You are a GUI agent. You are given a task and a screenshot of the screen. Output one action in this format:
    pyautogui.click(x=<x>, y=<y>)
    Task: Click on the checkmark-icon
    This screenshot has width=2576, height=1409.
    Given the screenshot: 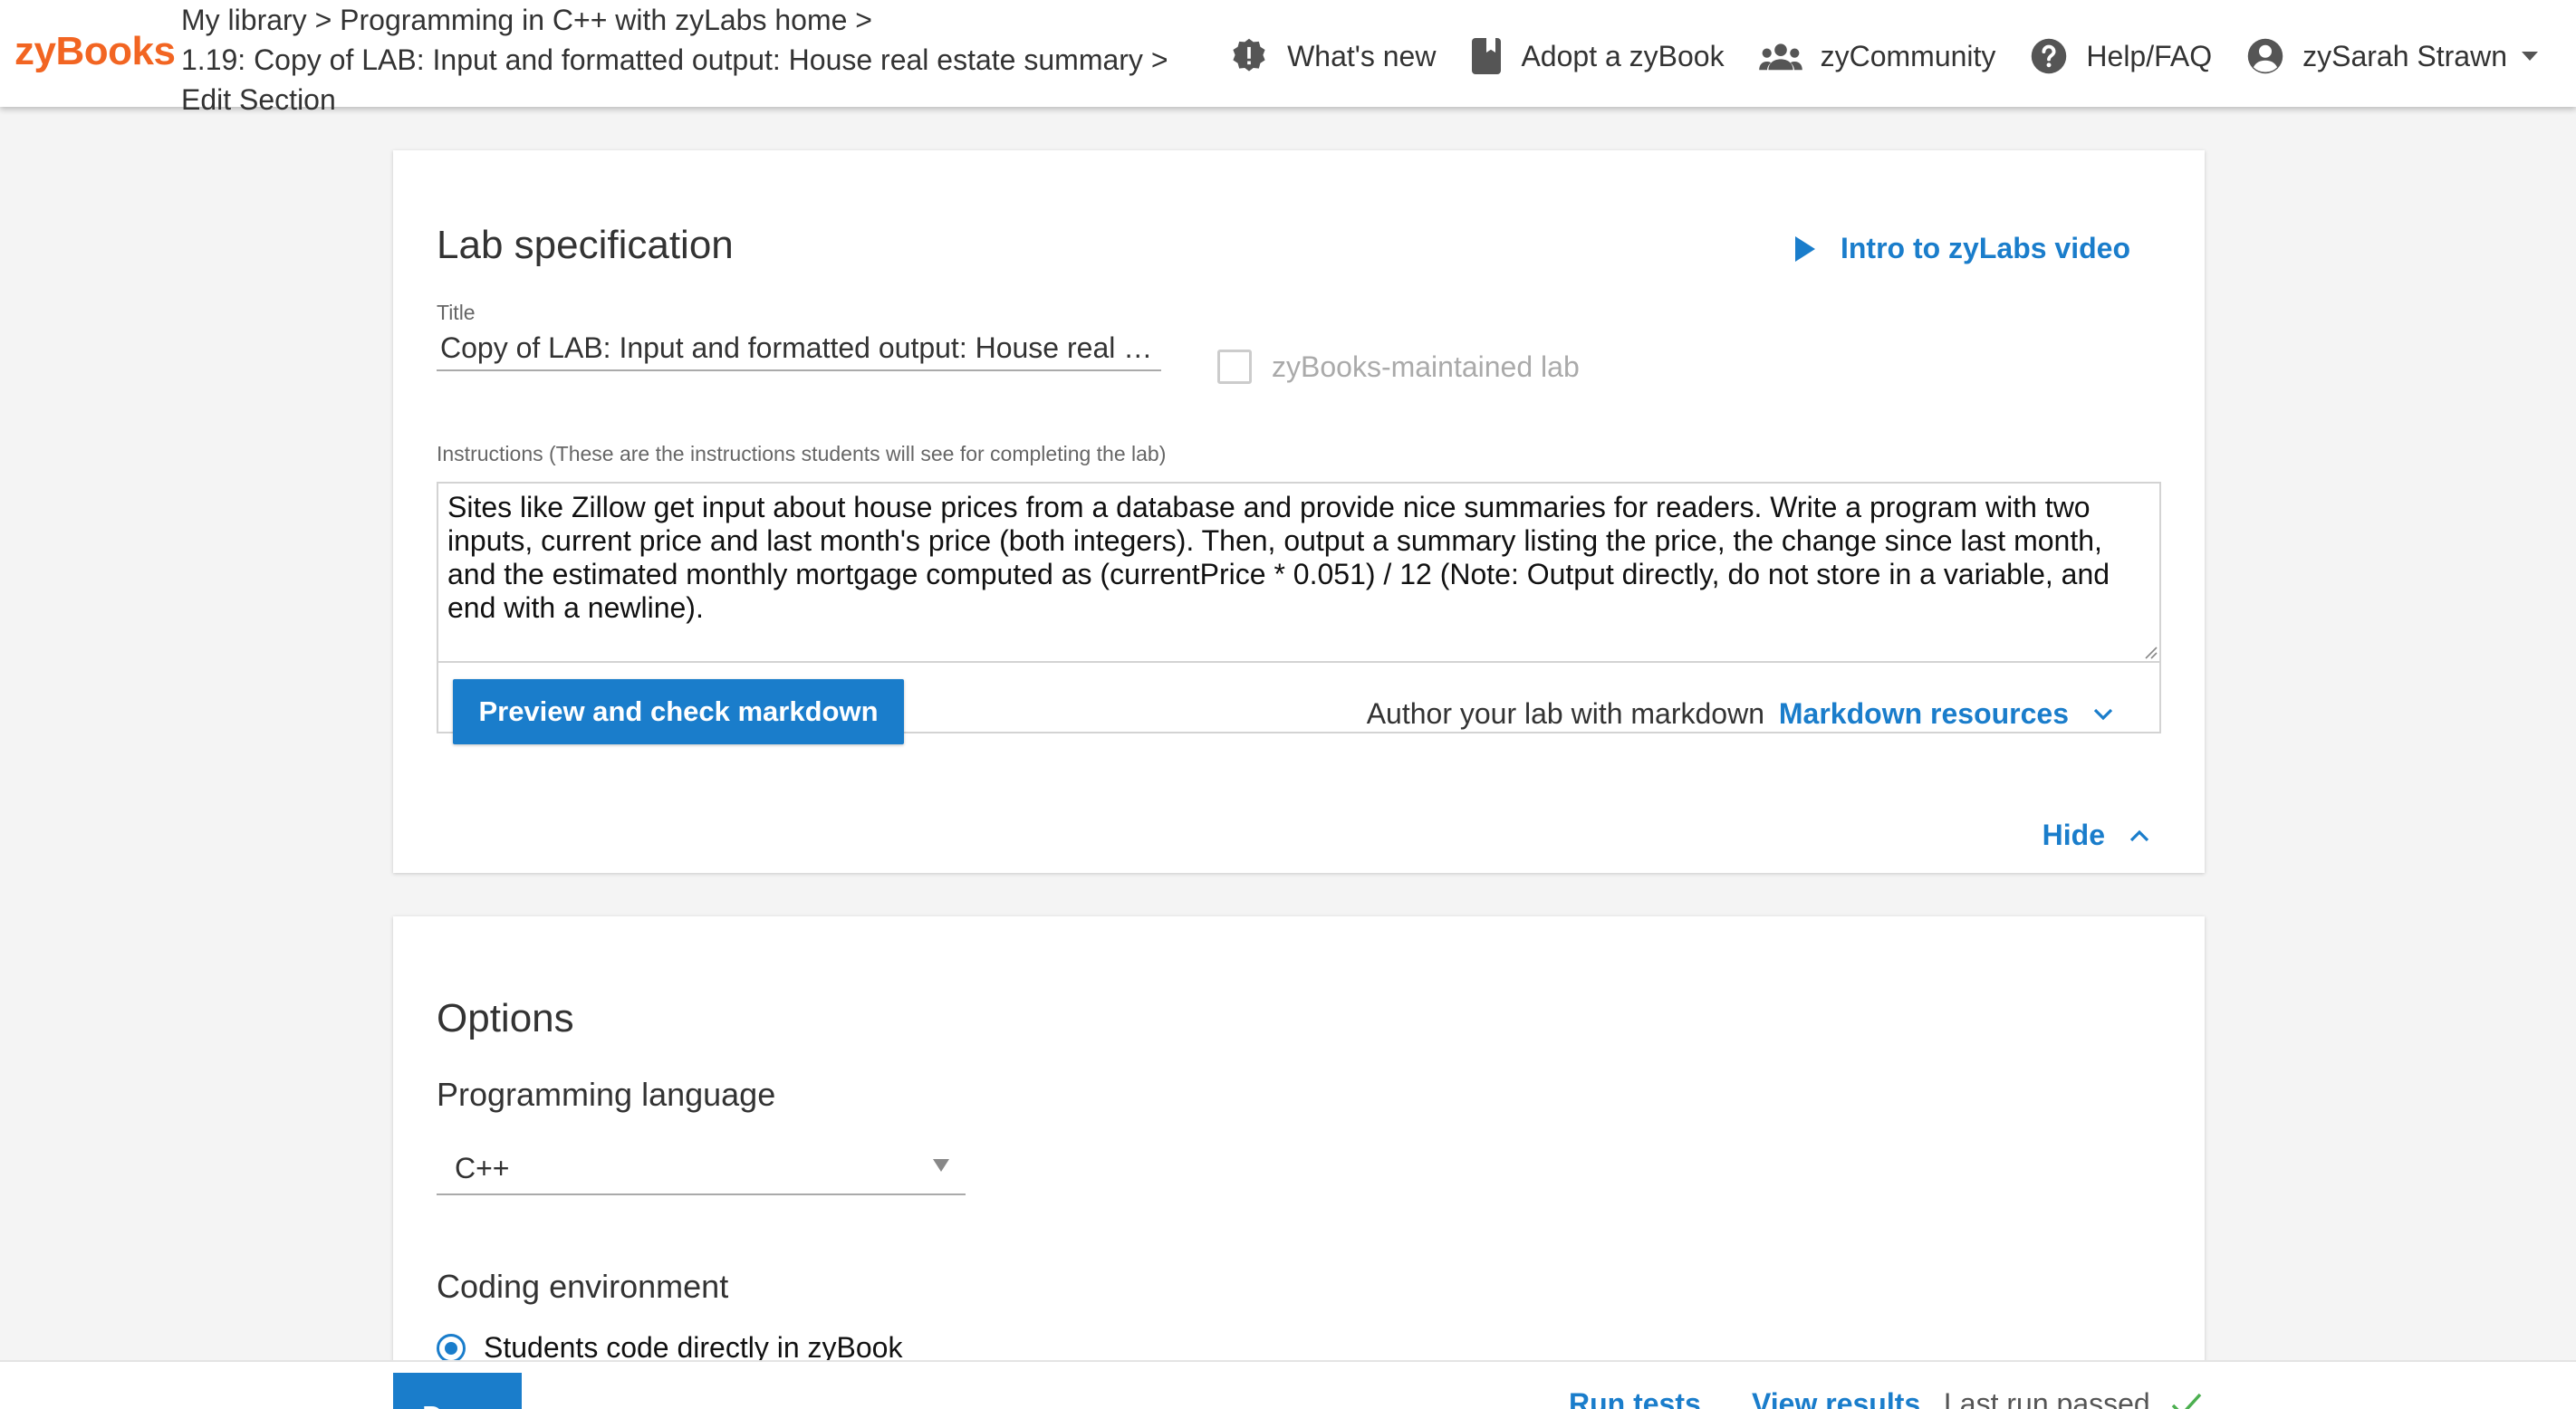 What is the action you would take?
    pyautogui.click(x=2186, y=1401)
    